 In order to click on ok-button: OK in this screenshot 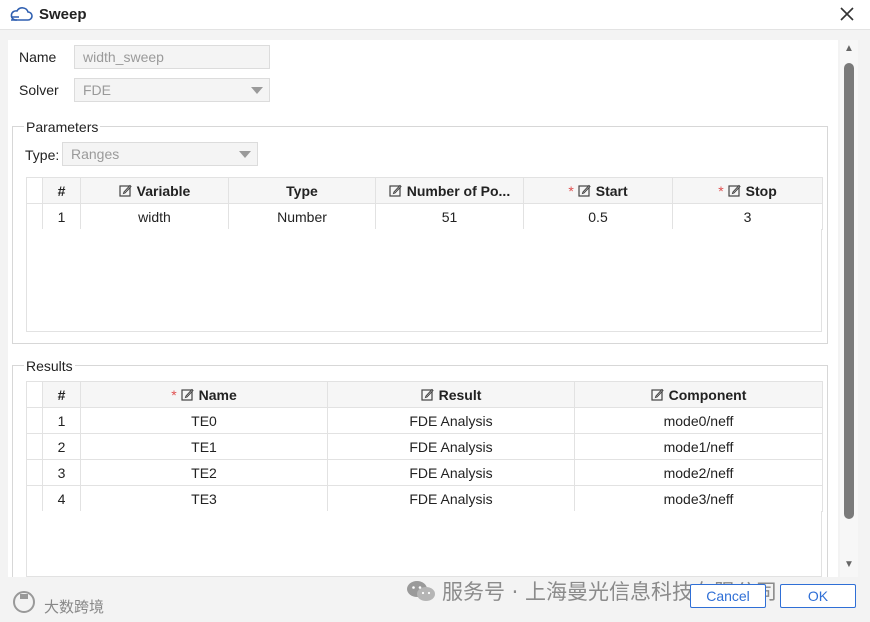, I will do `click(818, 596)`.